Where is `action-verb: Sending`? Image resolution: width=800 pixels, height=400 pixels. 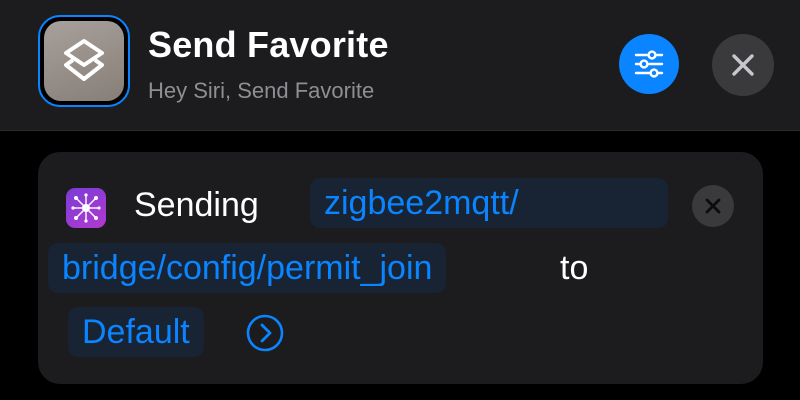 action-verb: Sending is located at coordinates (196, 205).